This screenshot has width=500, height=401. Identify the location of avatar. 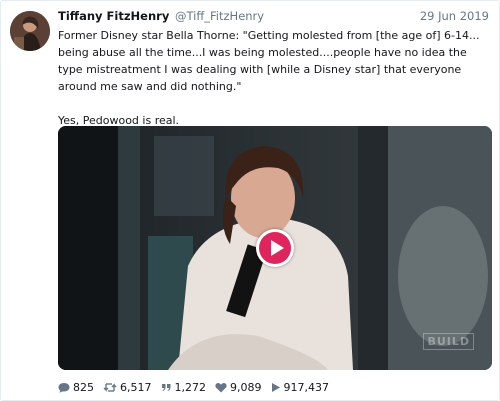
(30, 31).